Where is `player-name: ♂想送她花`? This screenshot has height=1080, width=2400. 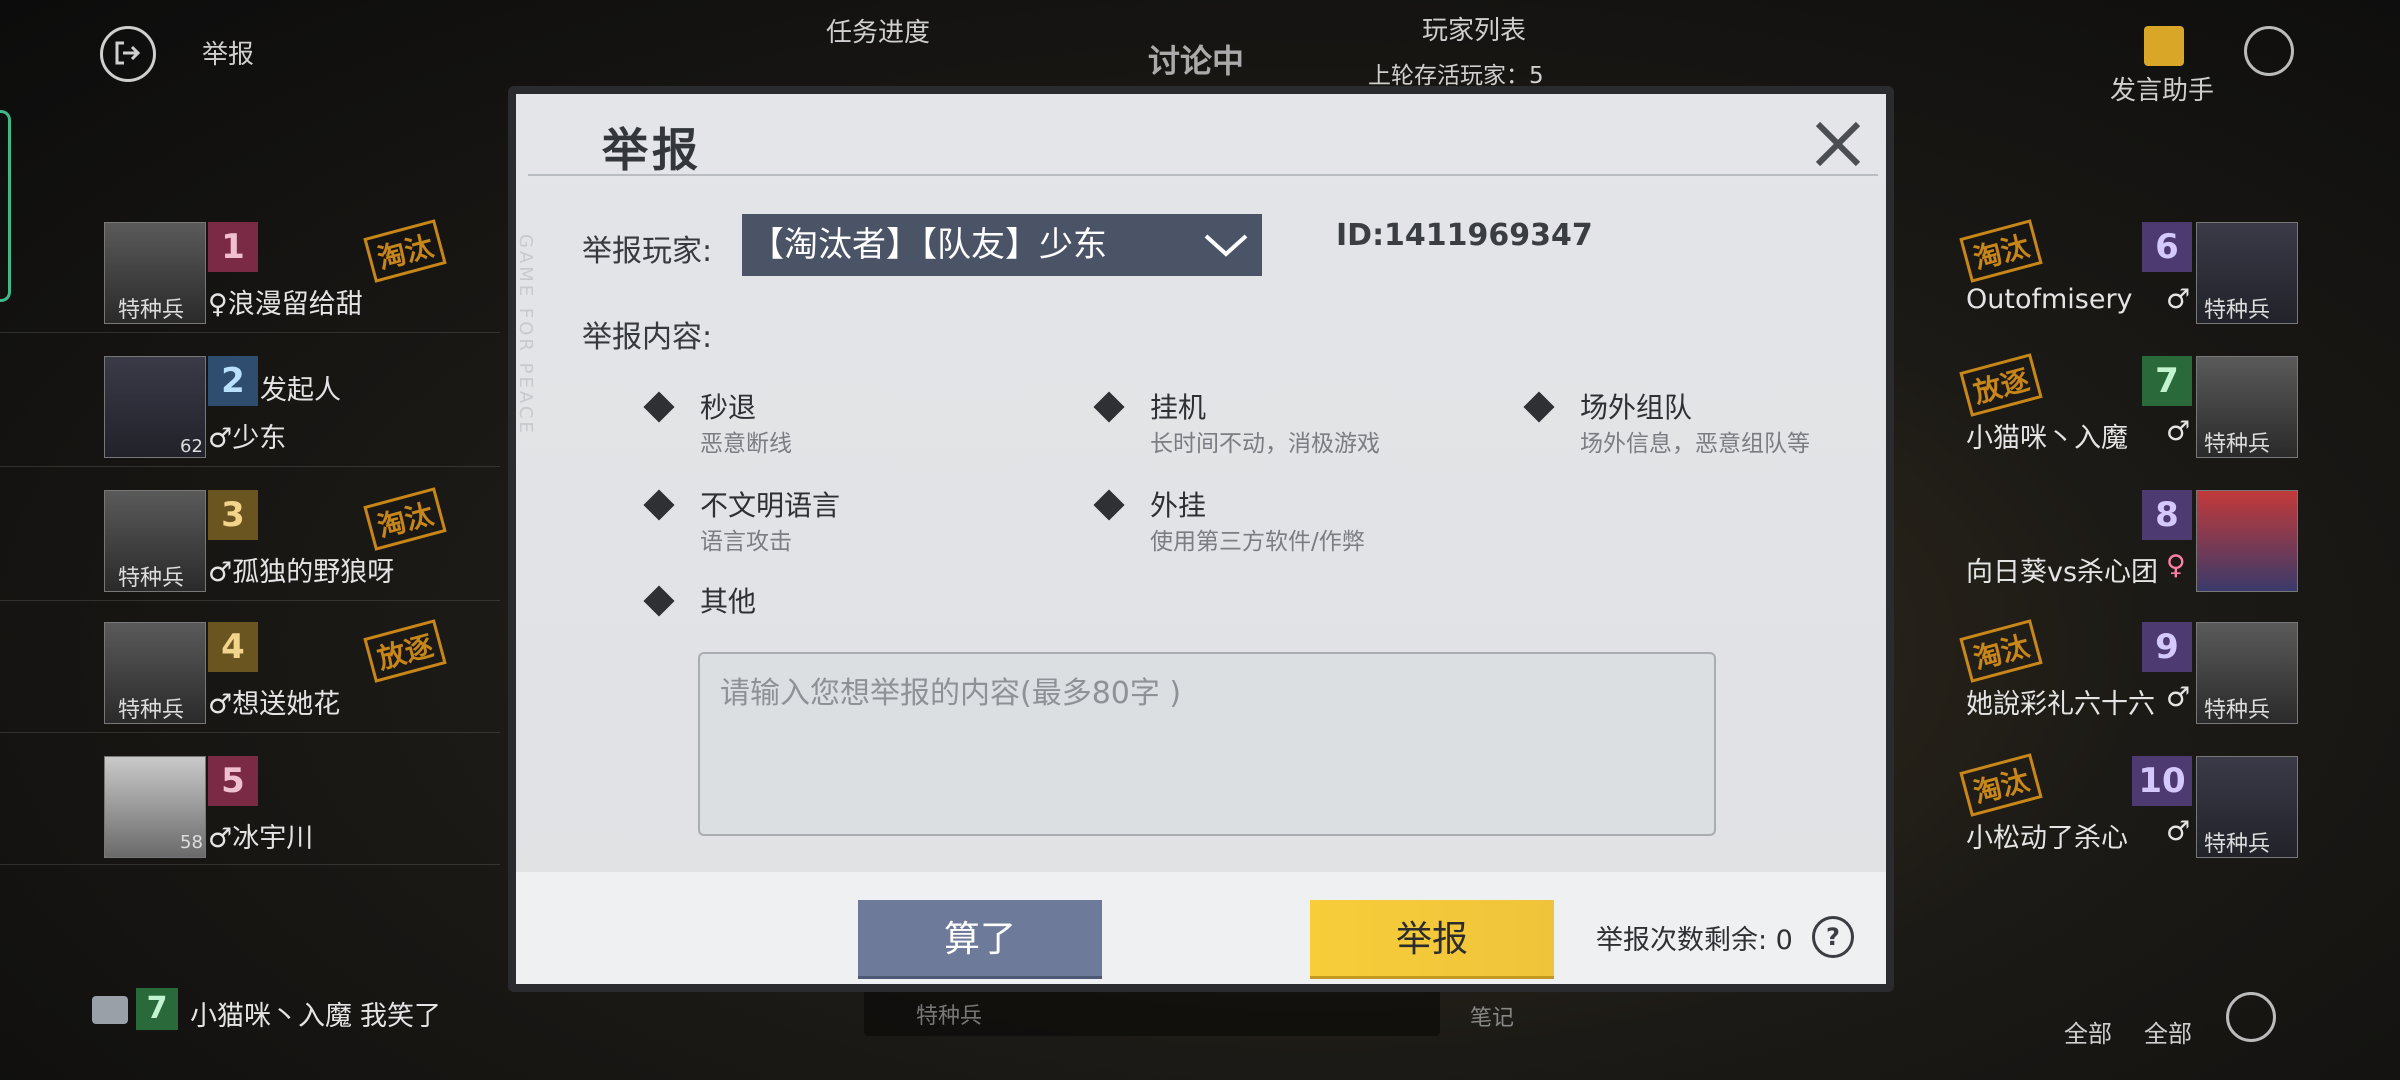
player-name: ♂想送她花 is located at coordinates (274, 704).